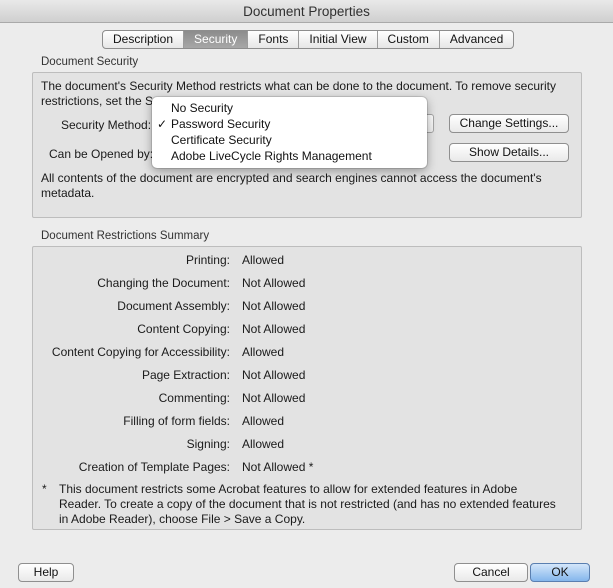  Describe the element at coordinates (154, 467) in the screenshot. I see `restriction-label: Creation of Template Pages:` at that location.